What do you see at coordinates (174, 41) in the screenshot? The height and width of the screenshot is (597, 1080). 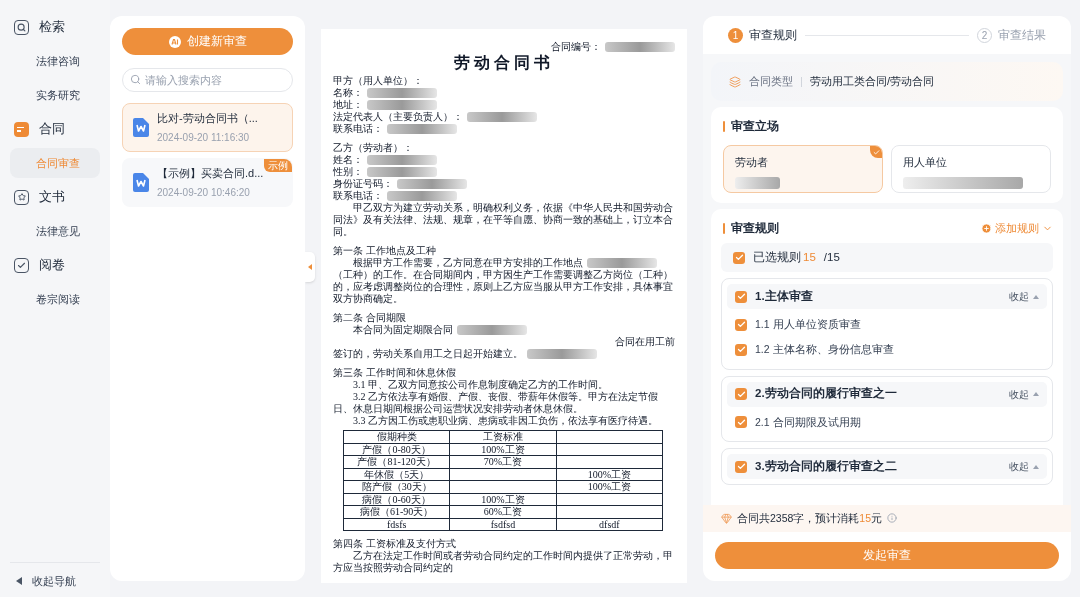 I see `ai-icon` at bounding box center [174, 41].